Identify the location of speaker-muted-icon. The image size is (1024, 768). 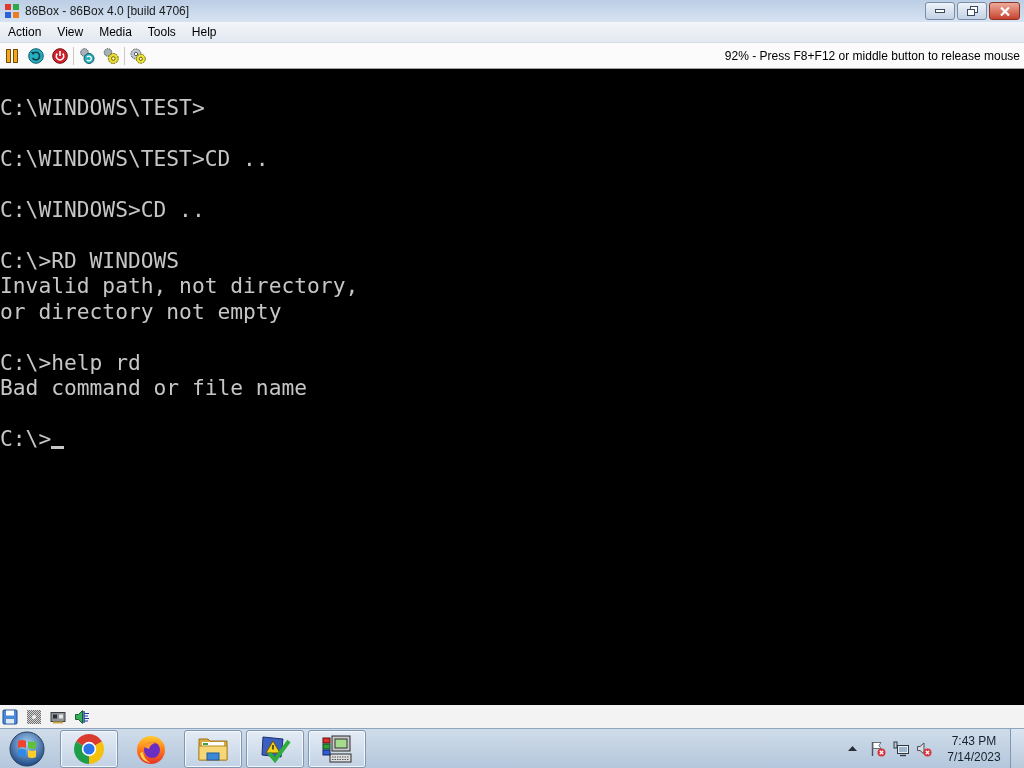
(924, 748).